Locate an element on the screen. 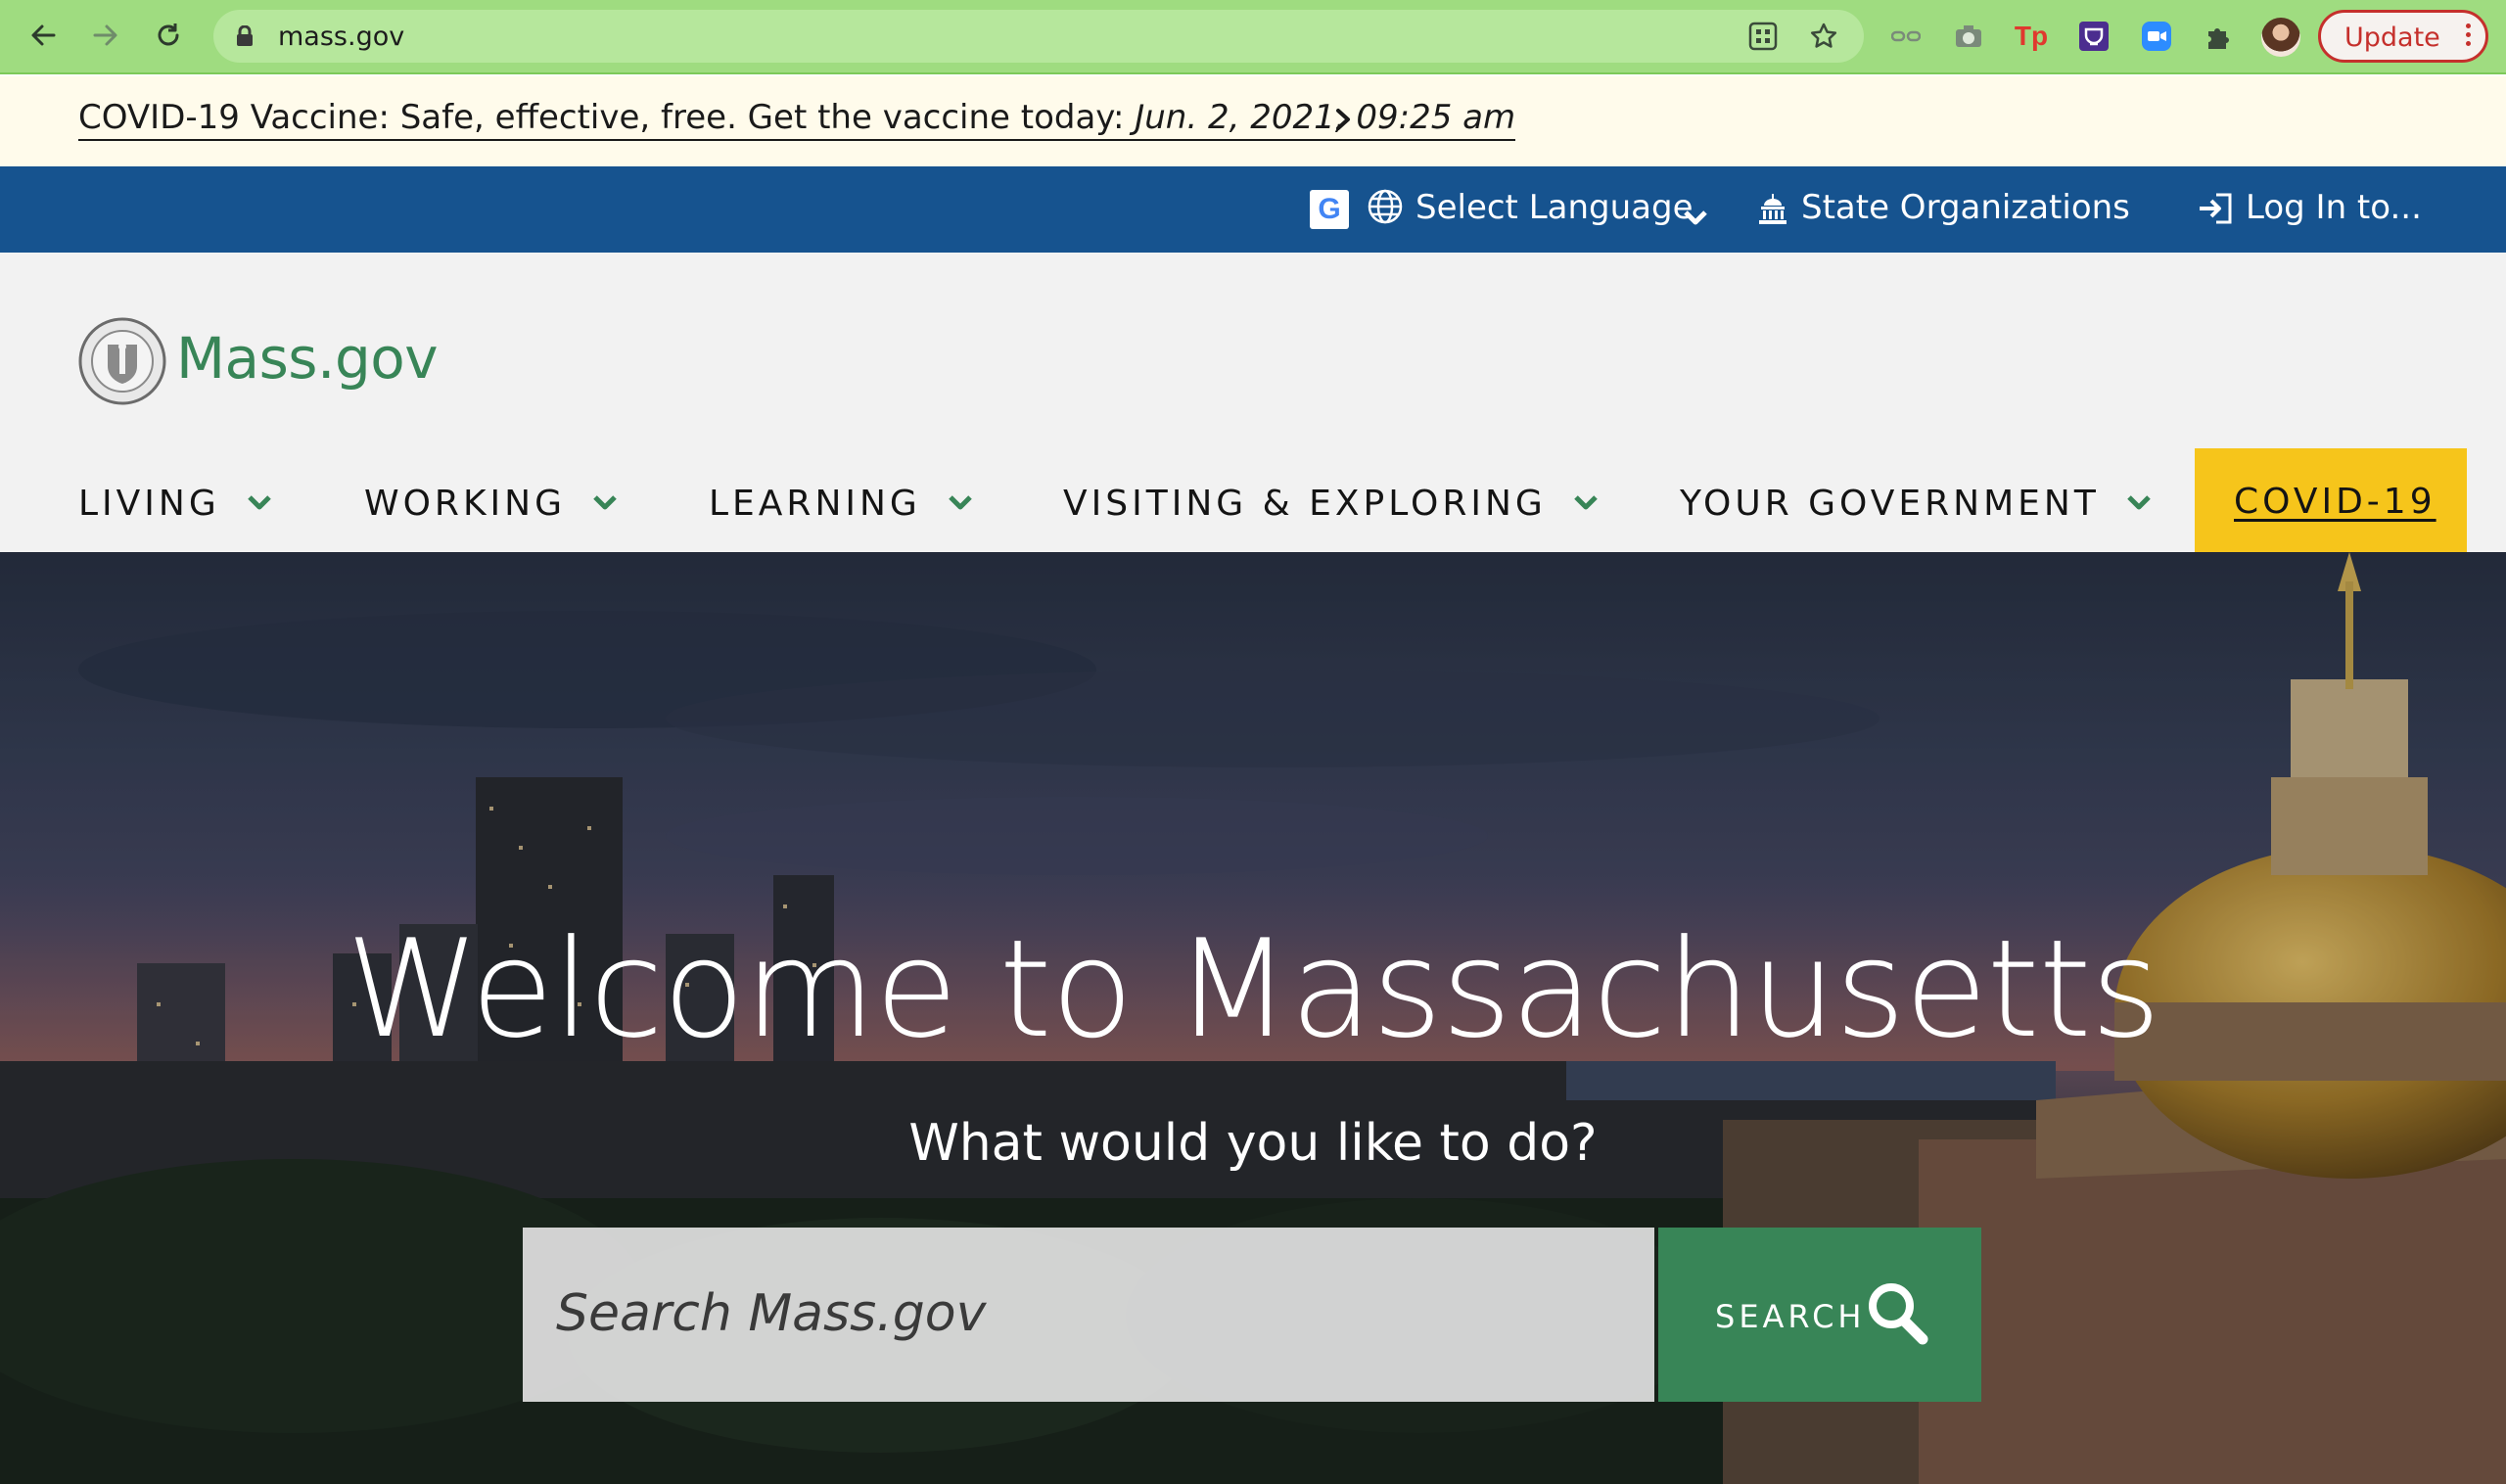 The image size is (2506, 1484). globe-icon is located at coordinates (1385, 211).